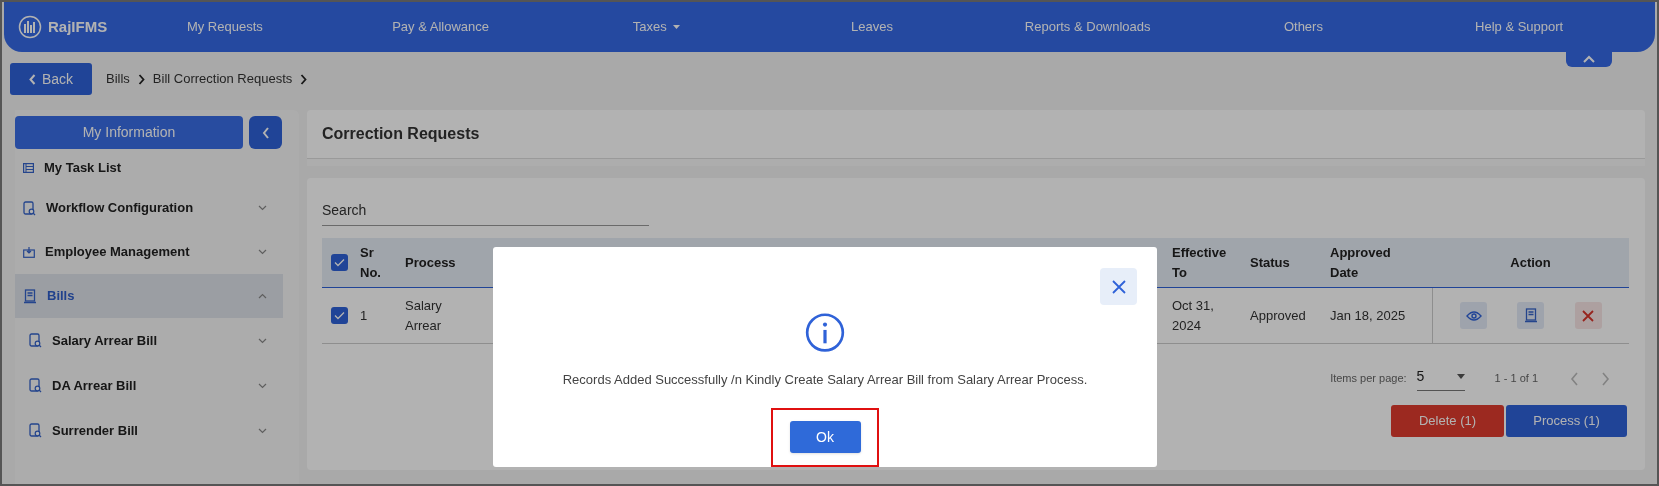 This screenshot has width=1659, height=486. Describe the element at coordinates (1303, 27) in the screenshot. I see `nav-link: Others` at that location.